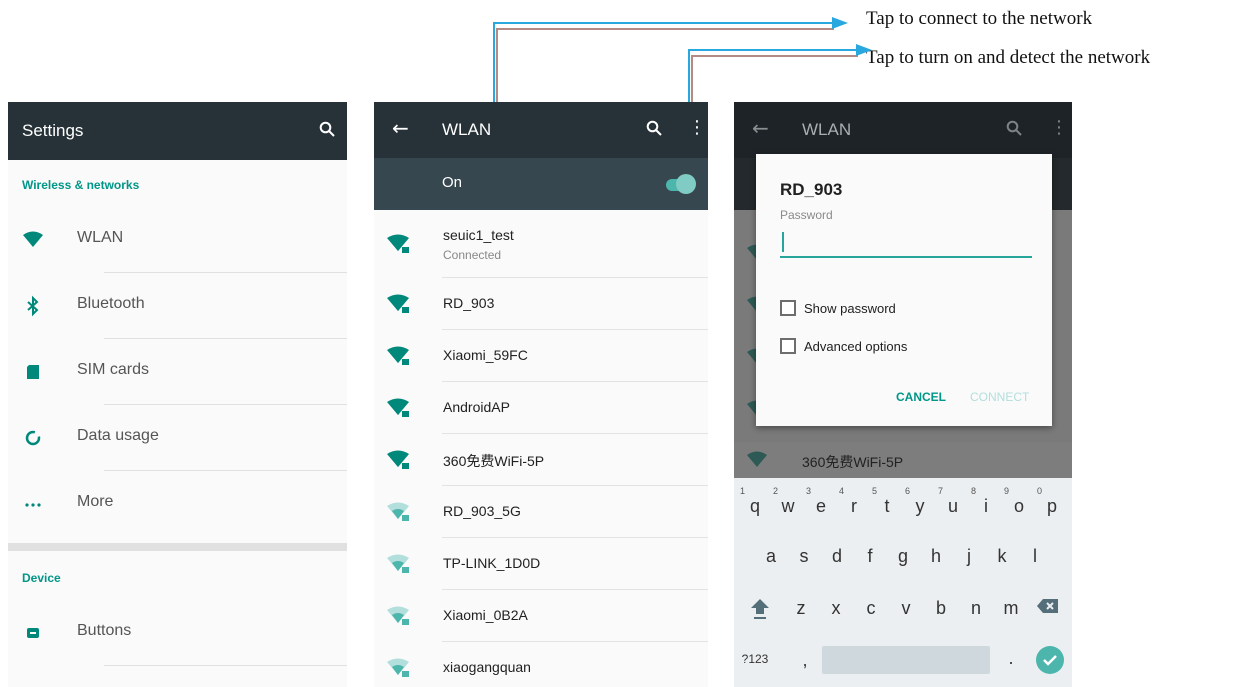 The width and height of the screenshot is (1244, 687). Describe the element at coordinates (33, 505) in the screenshot. I see `more-icon` at that location.